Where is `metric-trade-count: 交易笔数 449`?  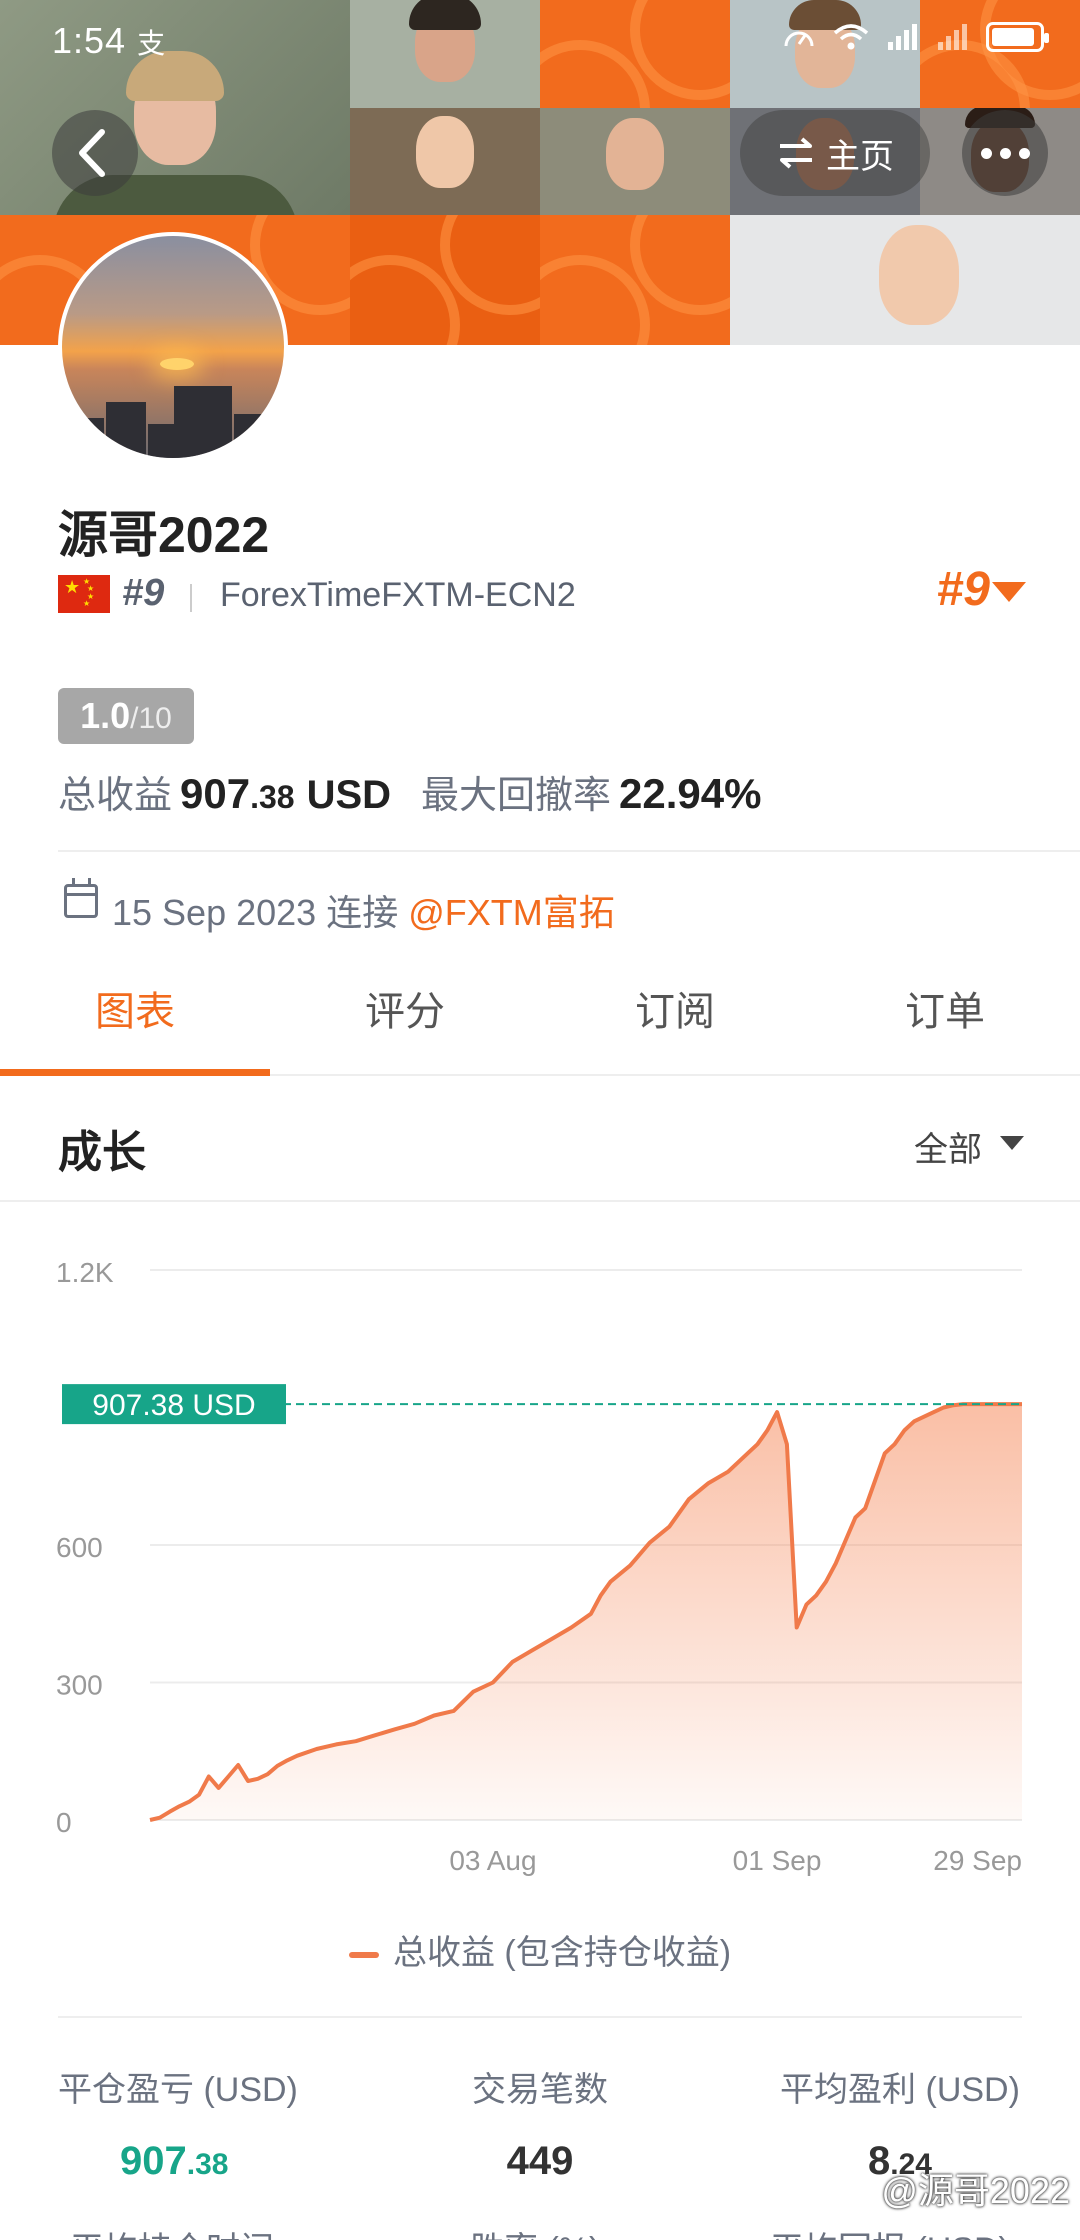
metric-trade-count: 交易笔数 449 is located at coordinates (540, 2127).